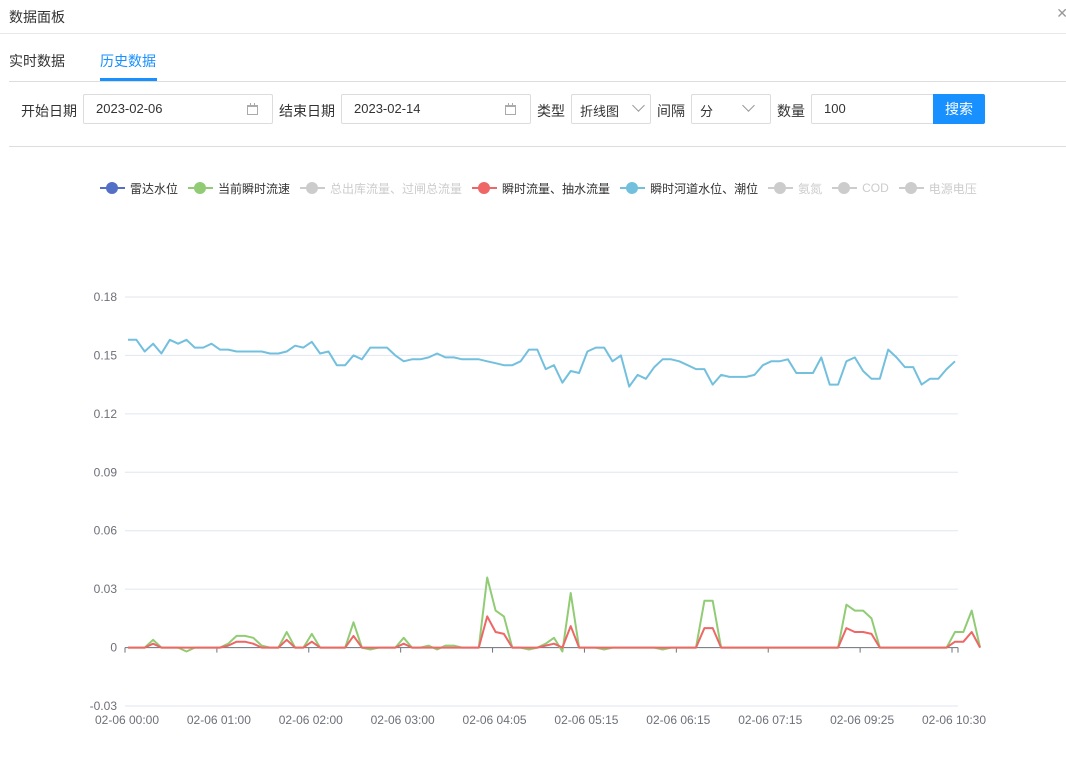 The height and width of the screenshot is (775, 1066). What do you see at coordinates (106, 414) in the screenshot?
I see `y-tick-label: 0.12` at bounding box center [106, 414].